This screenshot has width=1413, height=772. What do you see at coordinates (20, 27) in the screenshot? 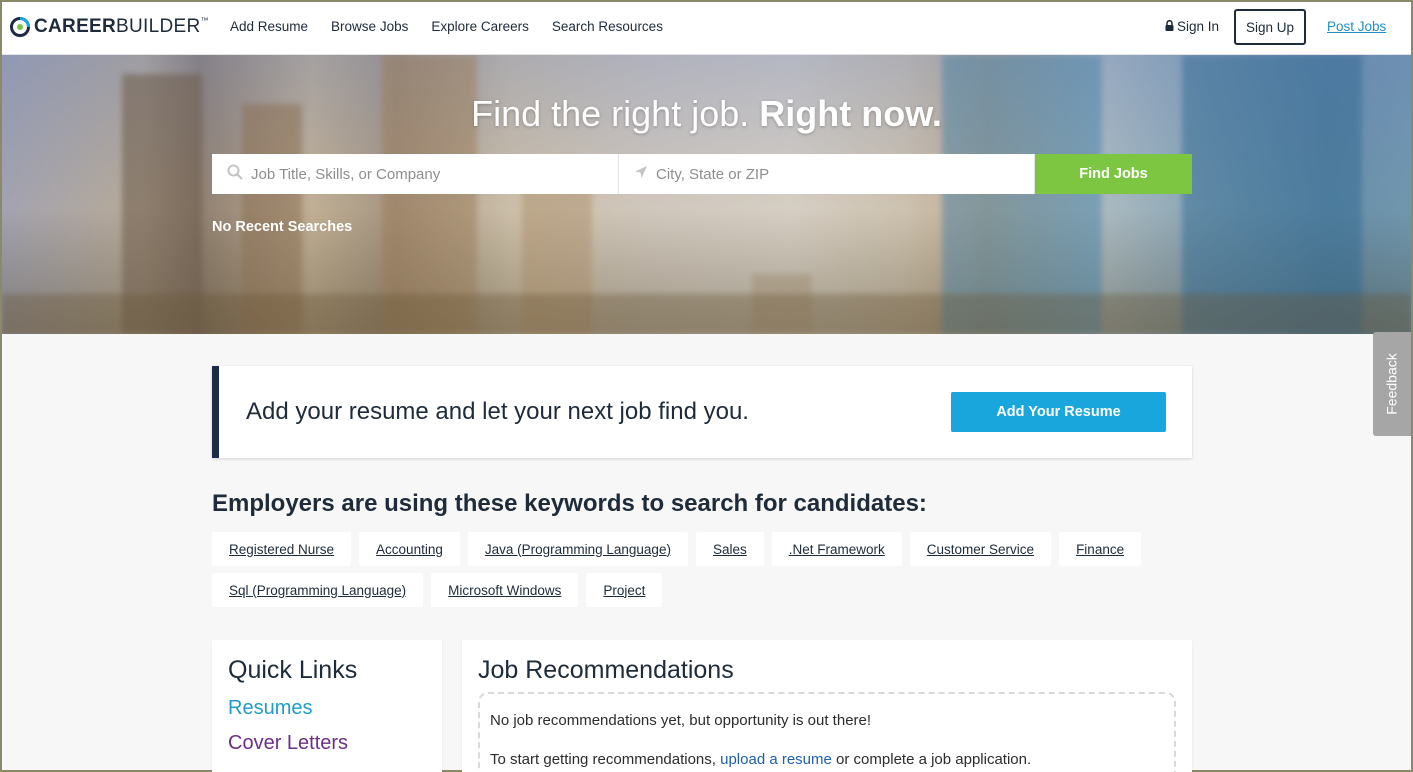
I see `careerbuilder-logo-icon` at bounding box center [20, 27].